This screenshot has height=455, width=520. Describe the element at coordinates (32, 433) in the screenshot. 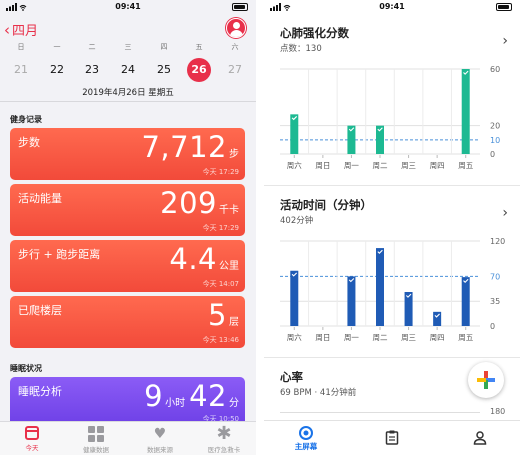

I see `calendar-icon` at that location.